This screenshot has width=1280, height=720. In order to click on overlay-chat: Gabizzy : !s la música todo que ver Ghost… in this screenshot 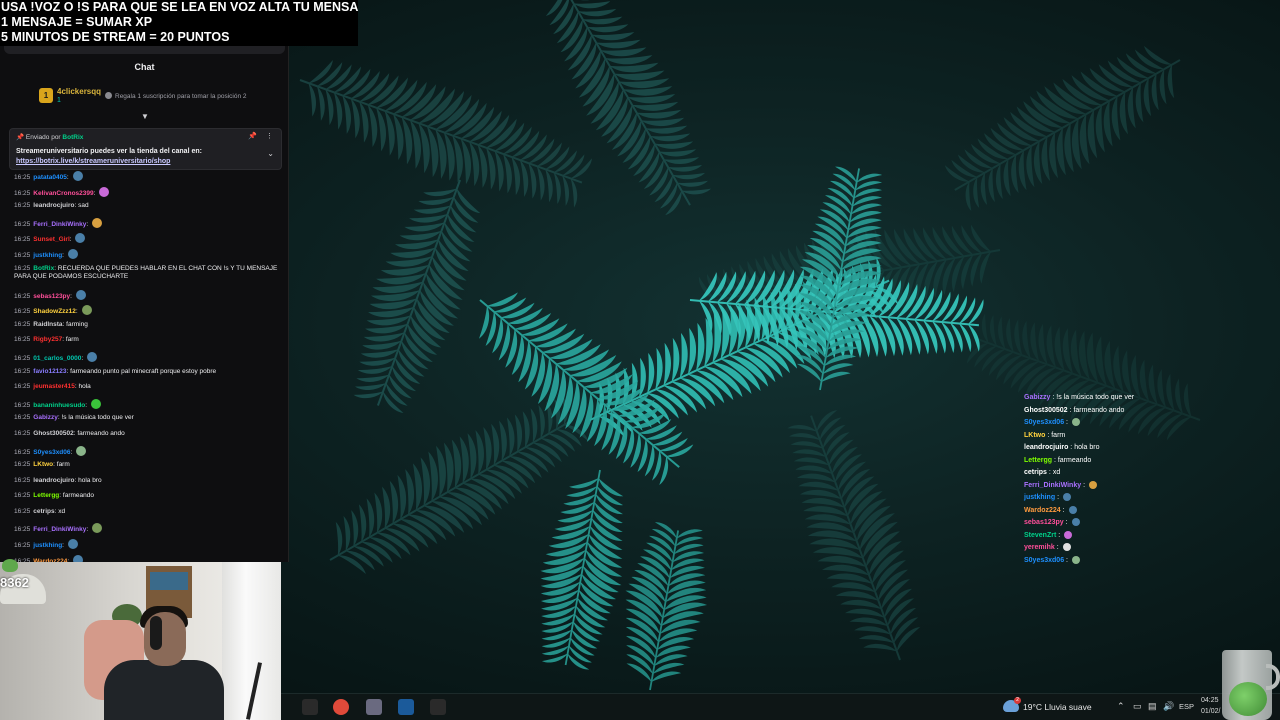, I will do `click(1152, 486)`.